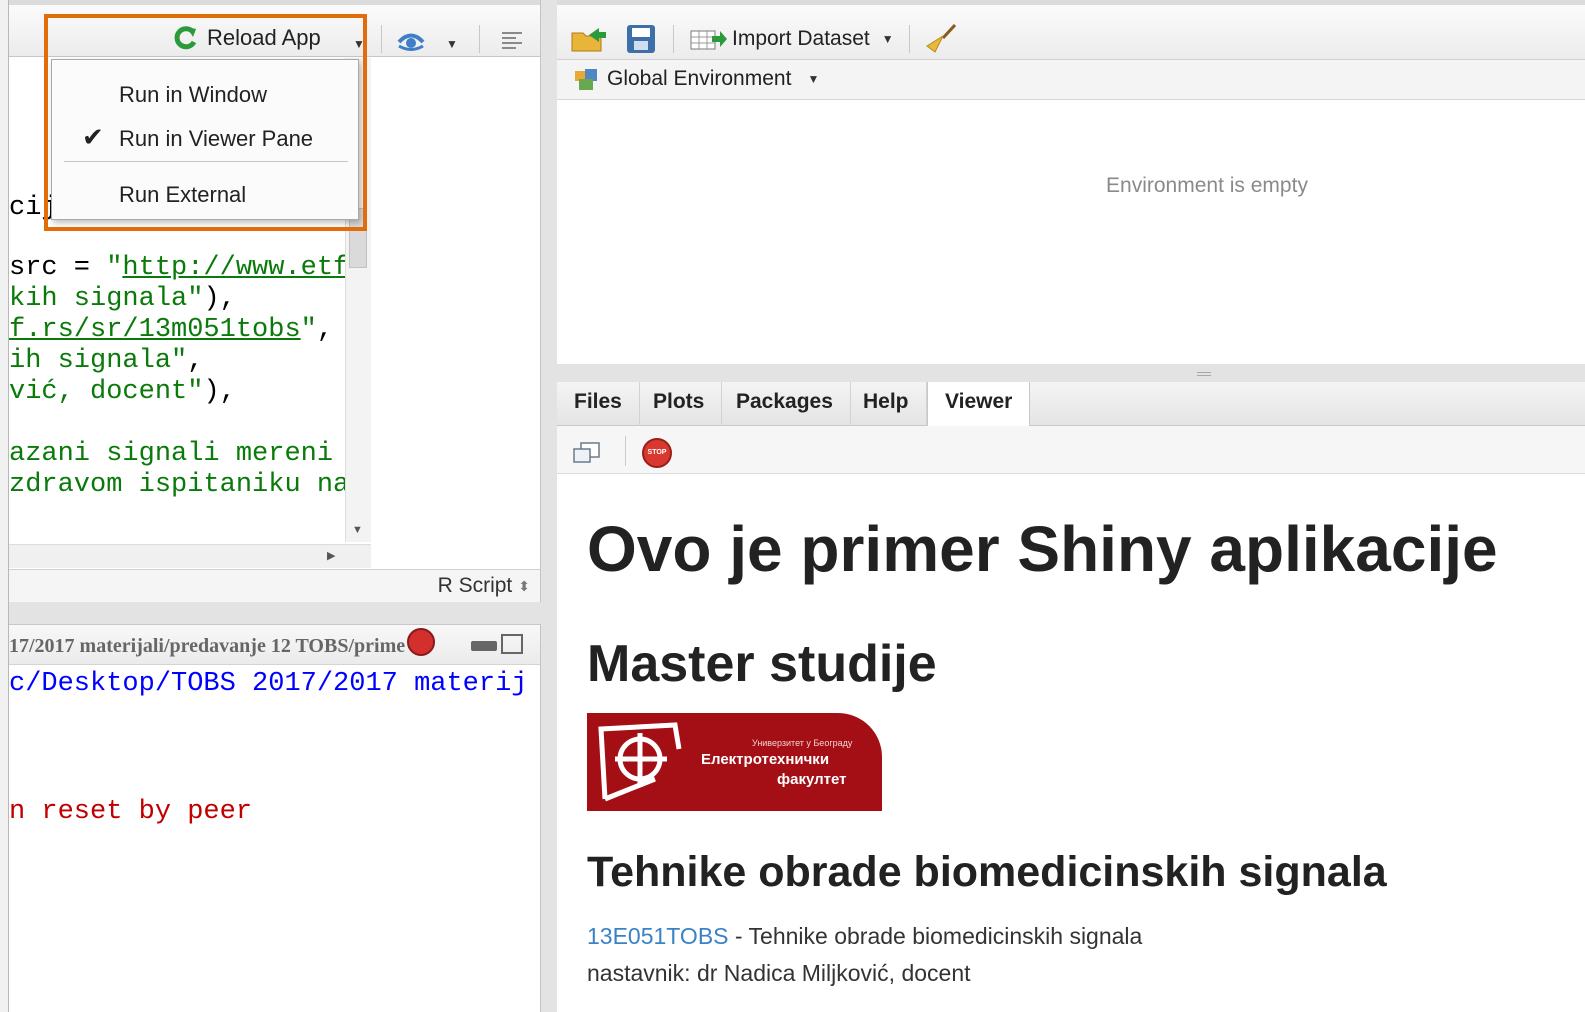 This screenshot has width=1585, height=1012. I want to click on environment-empty-message: Environment is empty, so click(1207, 185).